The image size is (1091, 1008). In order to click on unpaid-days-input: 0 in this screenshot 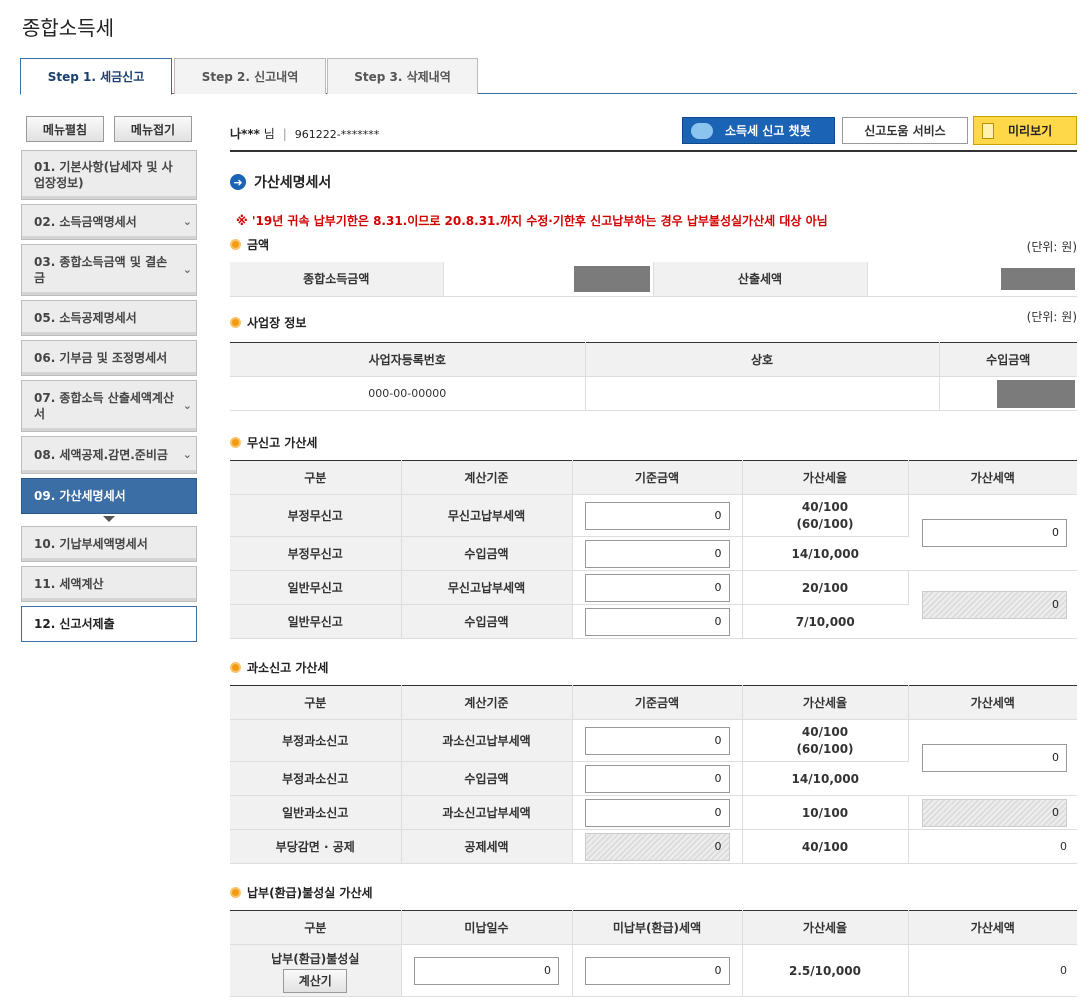, I will do `click(486, 970)`.